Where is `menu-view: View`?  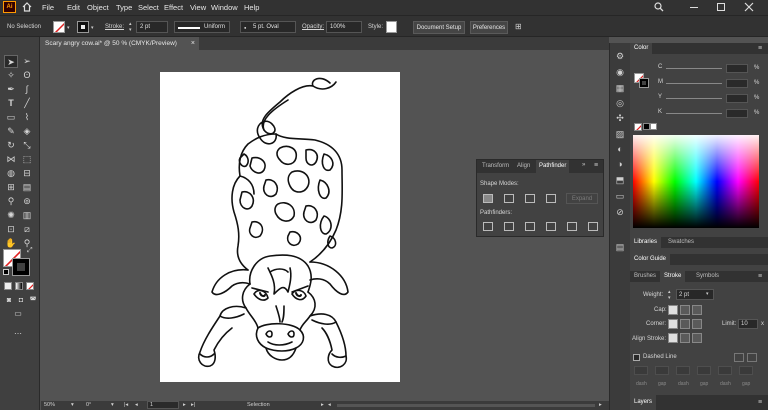 menu-view: View is located at coordinates (198, 7).